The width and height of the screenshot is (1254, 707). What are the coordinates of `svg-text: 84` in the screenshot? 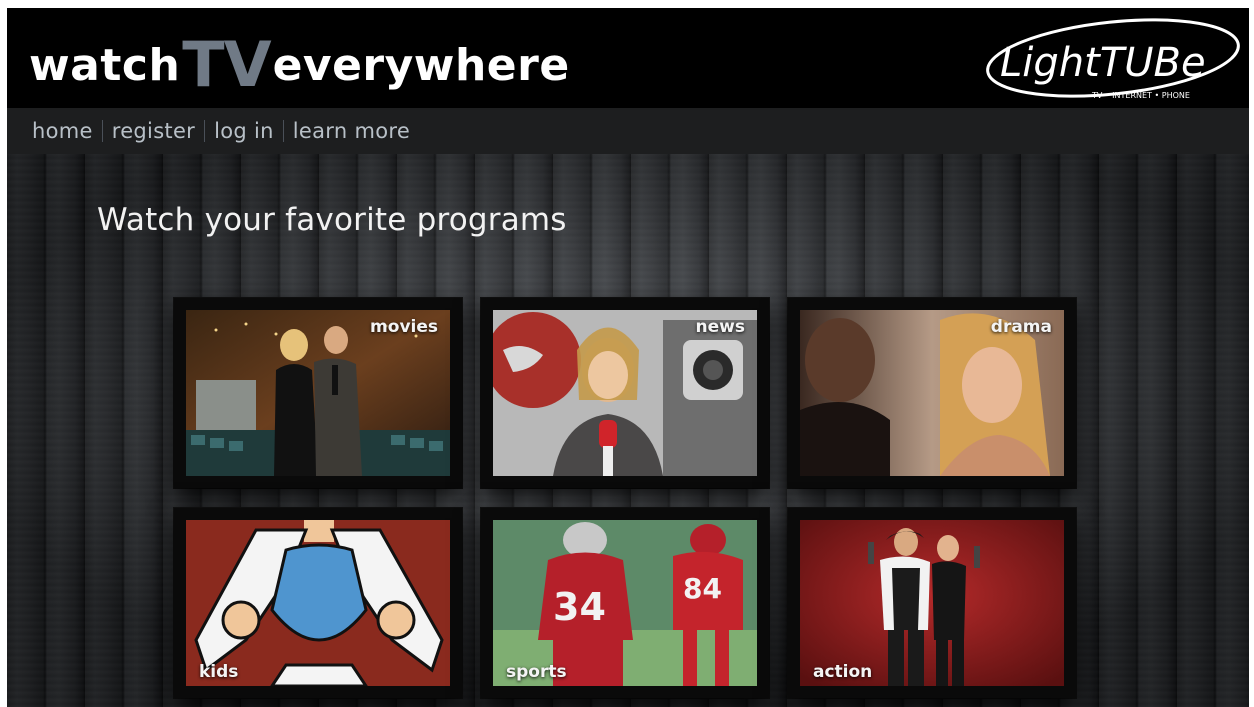 It's located at (702, 588).